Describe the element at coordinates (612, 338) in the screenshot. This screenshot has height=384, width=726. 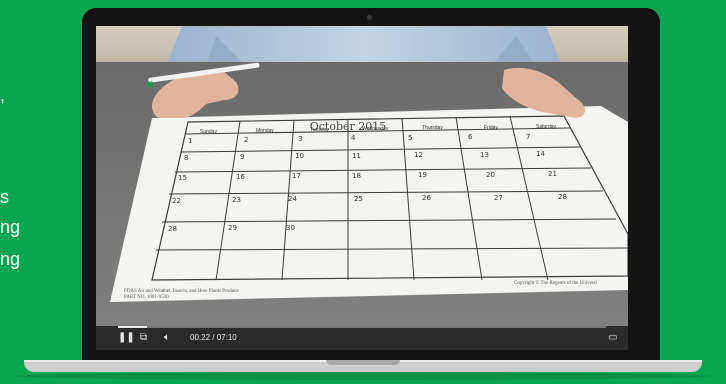
I see `fullscreen-icon: ▭` at that location.